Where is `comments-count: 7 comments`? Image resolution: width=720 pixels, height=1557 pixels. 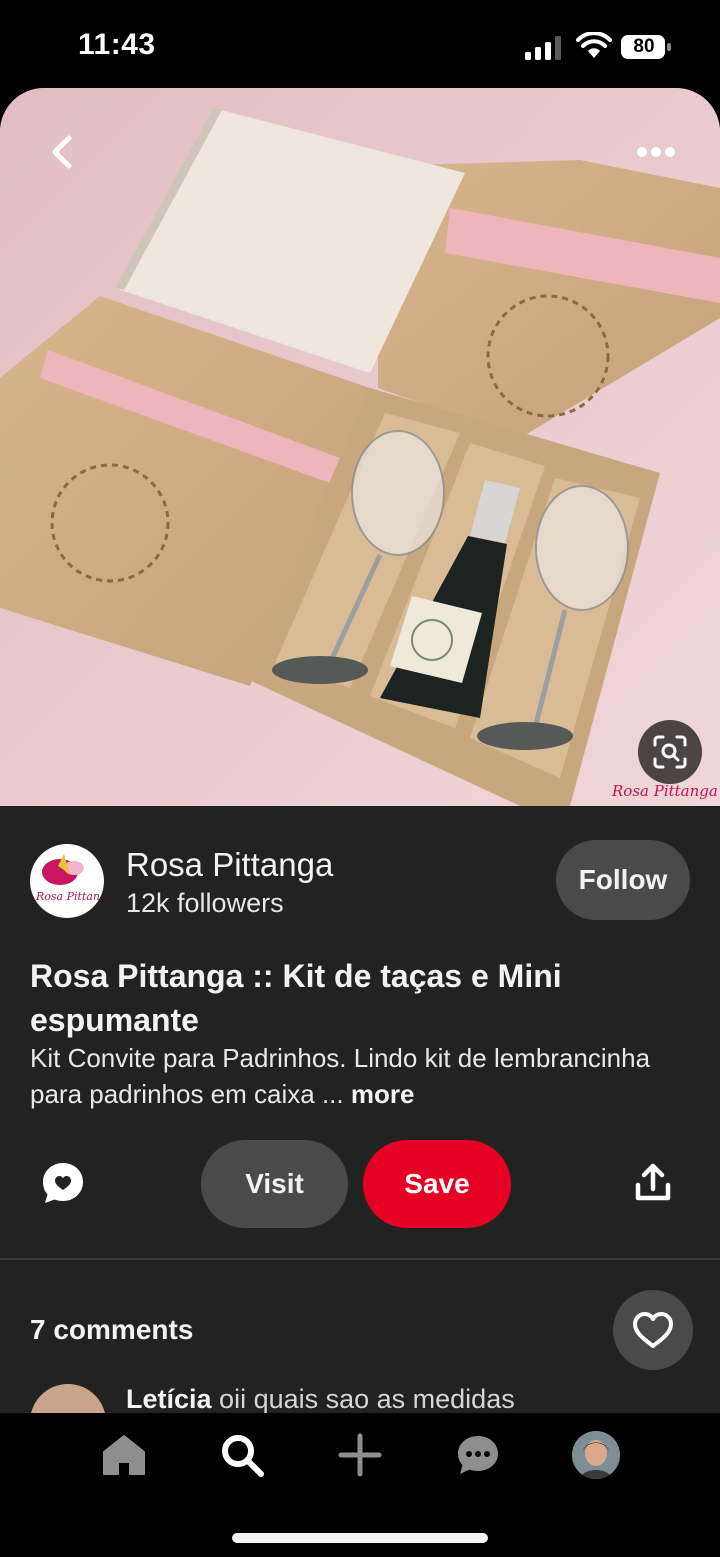
comments-count: 7 comments is located at coordinates (112, 1329).